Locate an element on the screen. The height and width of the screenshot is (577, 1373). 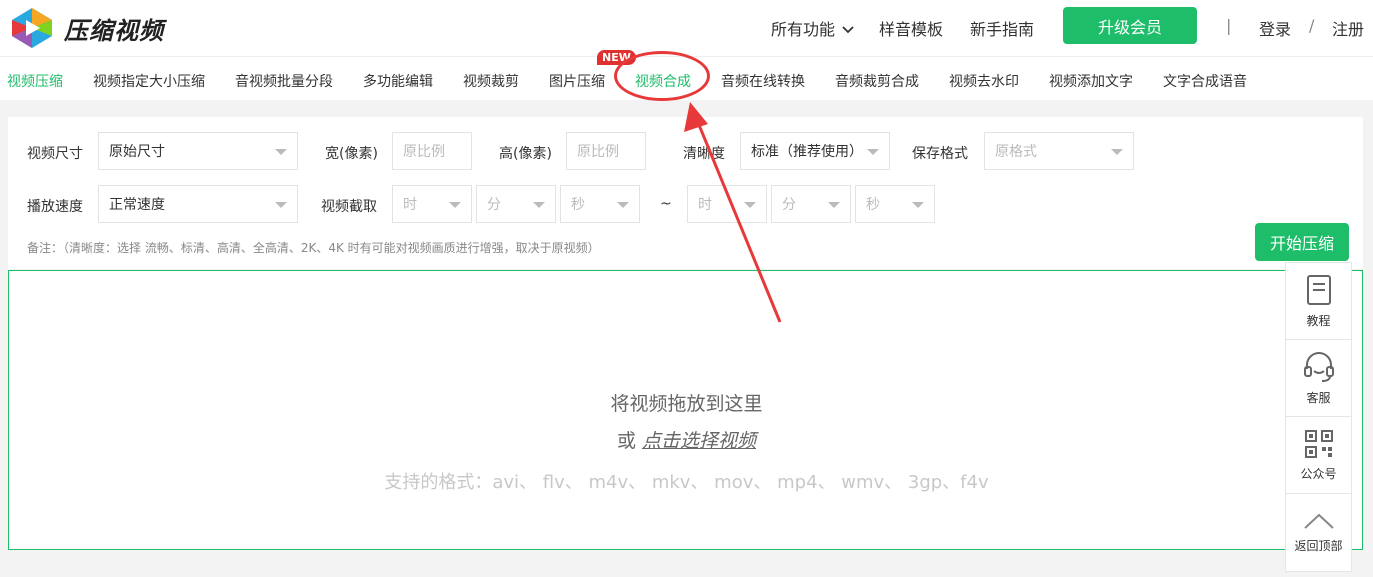
beginner-guide-link: 新手指南 is located at coordinates (1002, 28).